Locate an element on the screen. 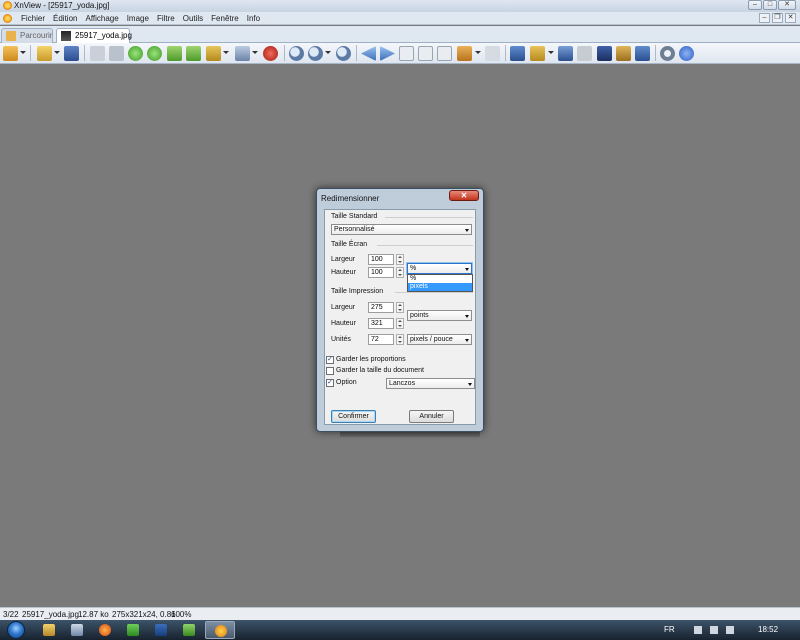 The width and height of the screenshot is (800, 640). window-title: XnView - [25917_yoda.jpg] is located at coordinates (62, 5).